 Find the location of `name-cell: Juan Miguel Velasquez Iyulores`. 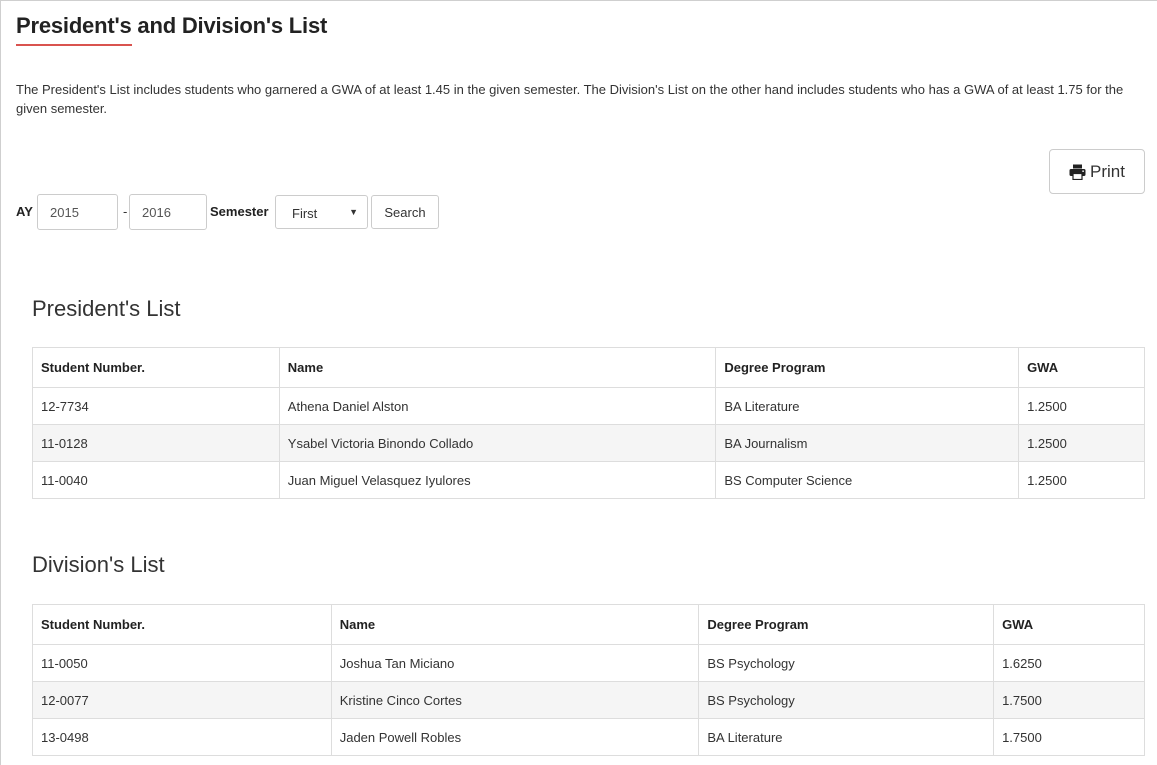

name-cell: Juan Miguel Velasquez Iyulores is located at coordinates (497, 480).